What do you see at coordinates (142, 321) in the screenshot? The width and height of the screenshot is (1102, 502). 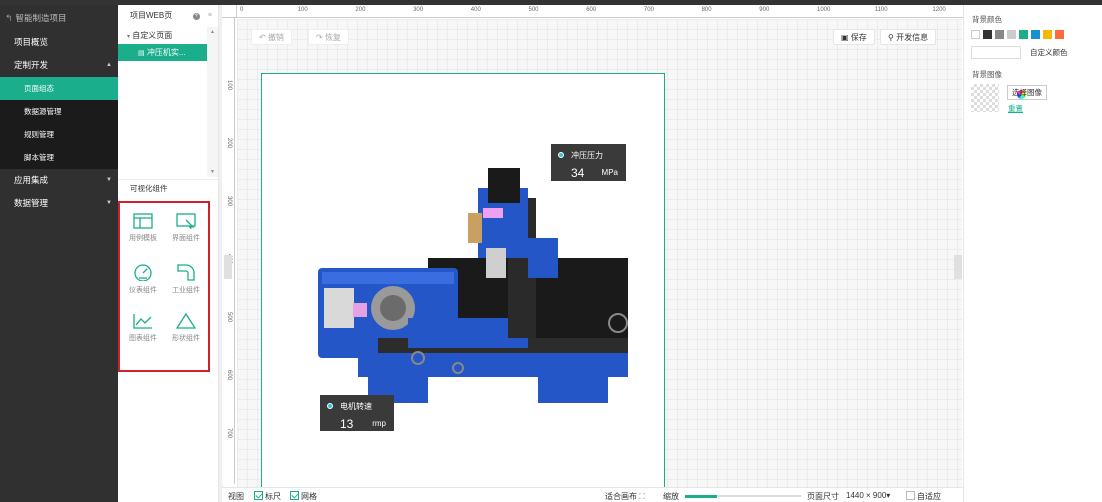 I see `line-chart-icon` at bounding box center [142, 321].